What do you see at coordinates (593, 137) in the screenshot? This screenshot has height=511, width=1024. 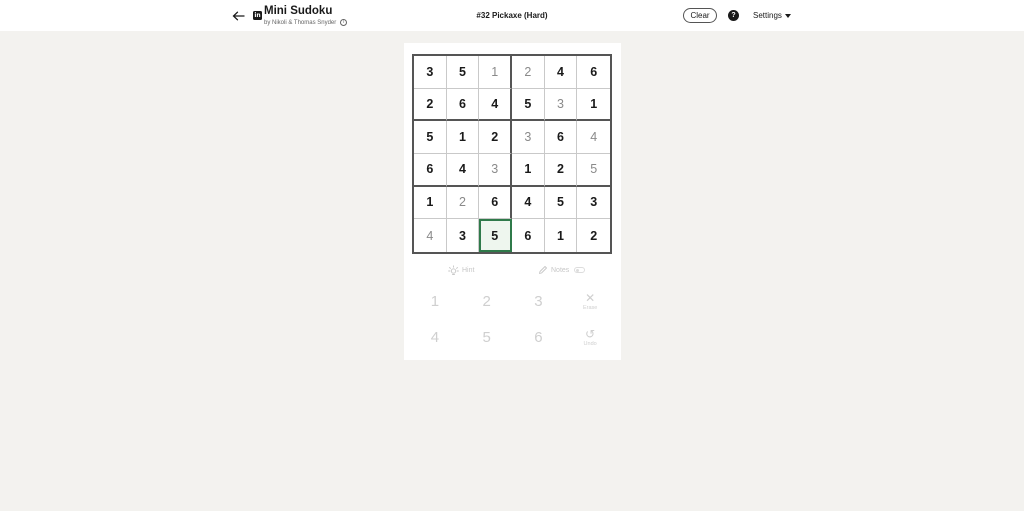 I see `board-cell-r3c6: 4` at bounding box center [593, 137].